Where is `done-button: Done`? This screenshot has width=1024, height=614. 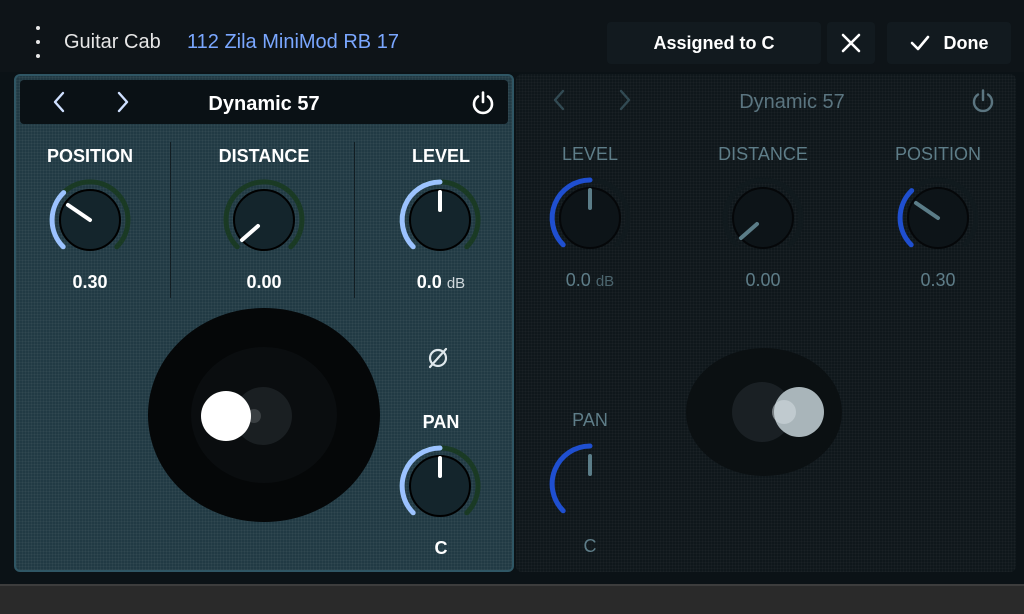
done-button: Done is located at coordinates (949, 43).